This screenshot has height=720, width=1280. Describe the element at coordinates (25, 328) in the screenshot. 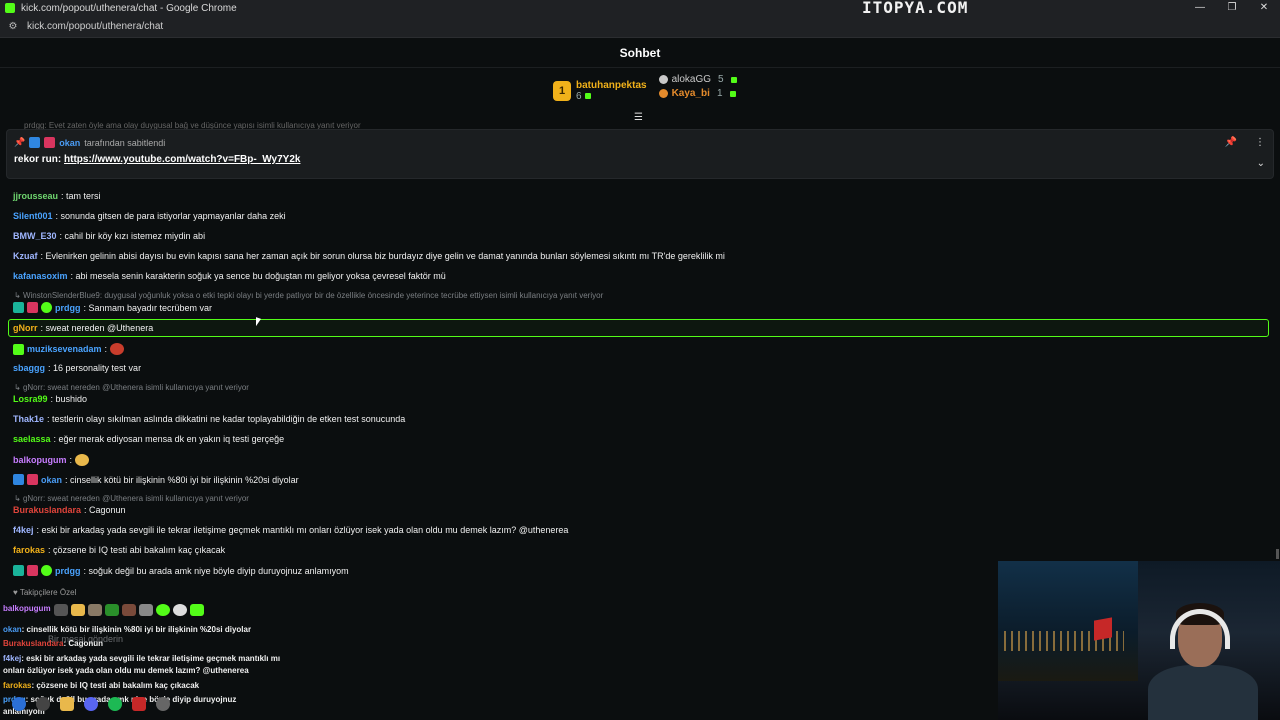

I see `chat-username: gNorr` at that location.